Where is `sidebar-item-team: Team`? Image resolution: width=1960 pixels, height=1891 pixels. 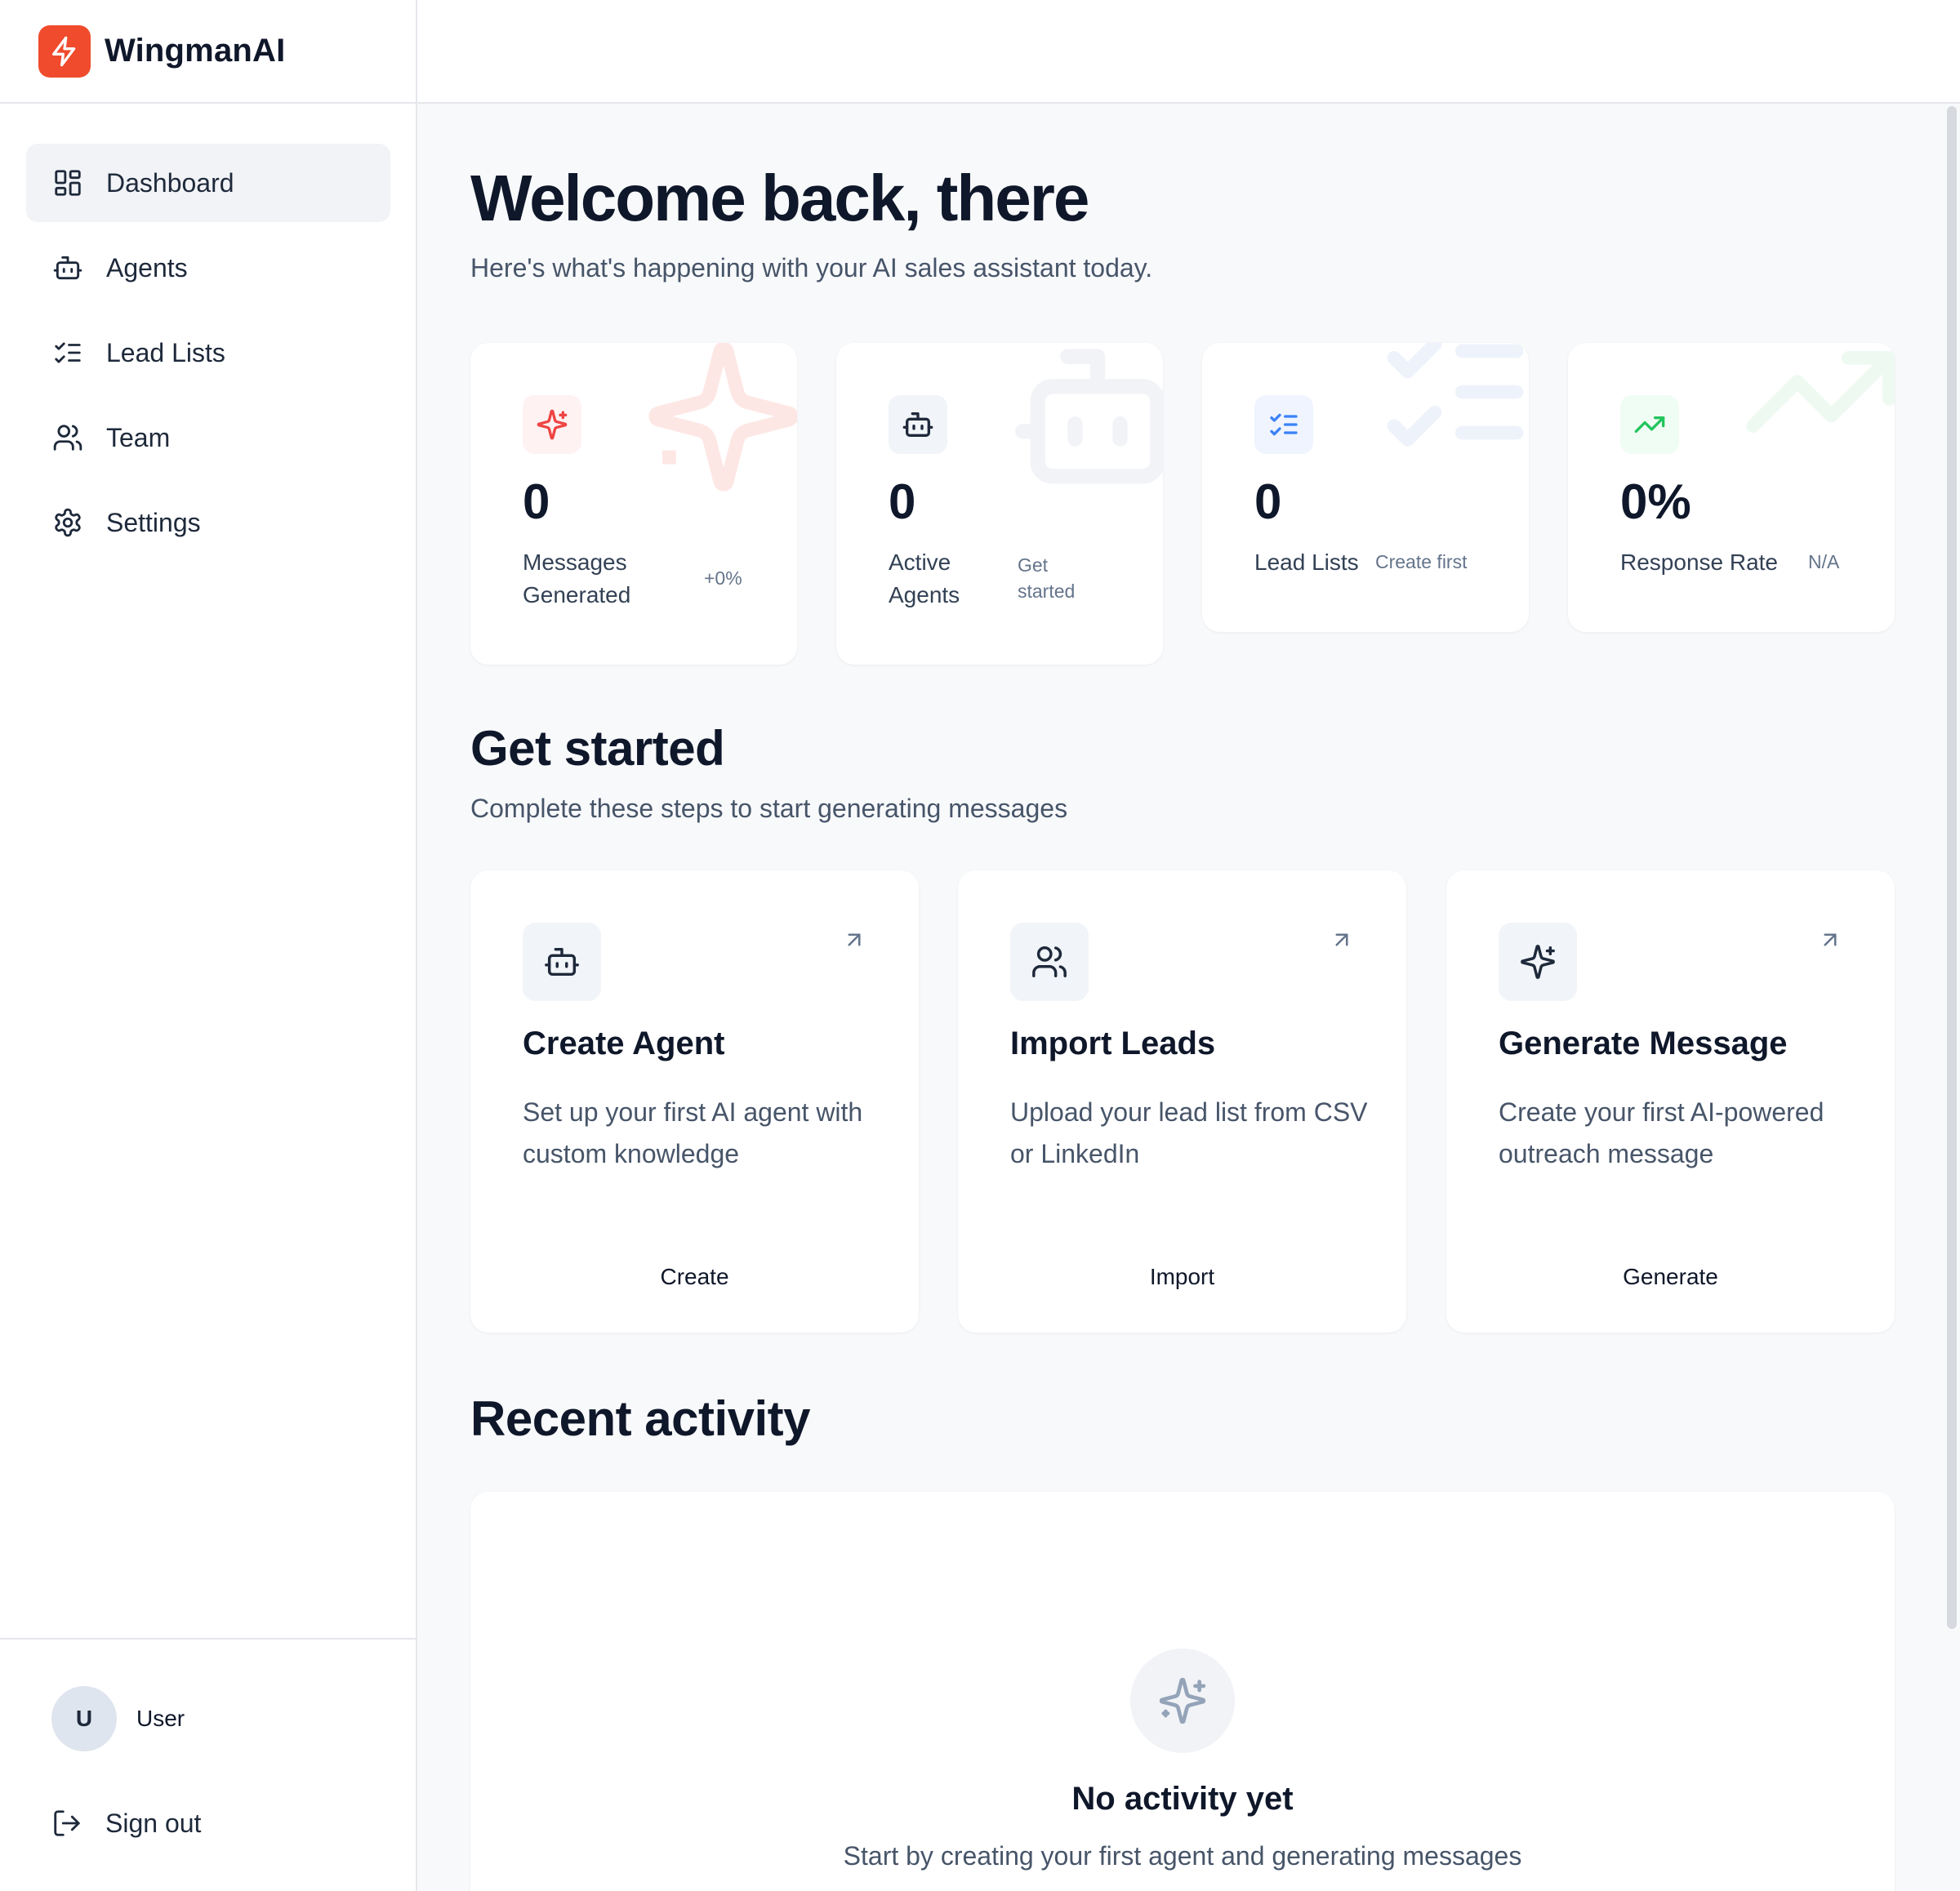
sidebar-item-team: Team is located at coordinates (208, 437).